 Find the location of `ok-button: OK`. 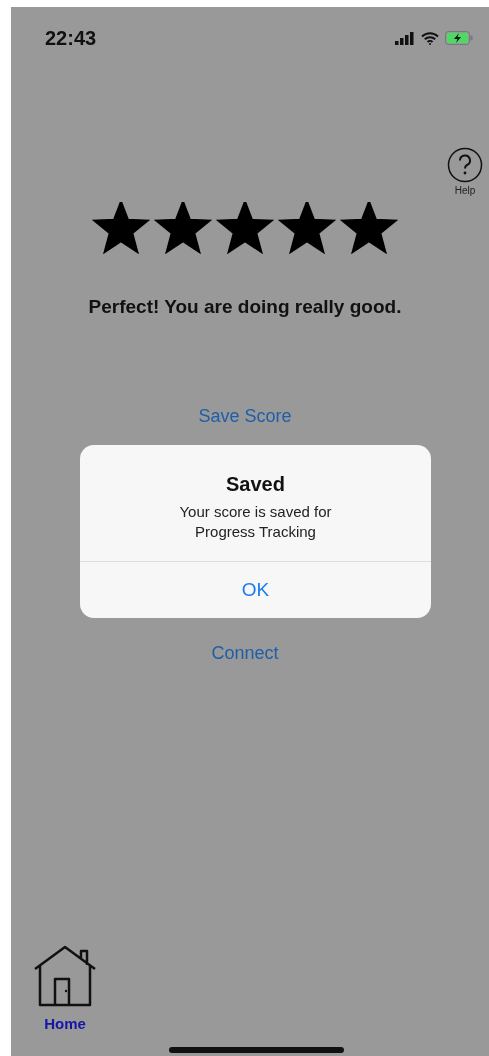

ok-button: OK is located at coordinates (255, 589).